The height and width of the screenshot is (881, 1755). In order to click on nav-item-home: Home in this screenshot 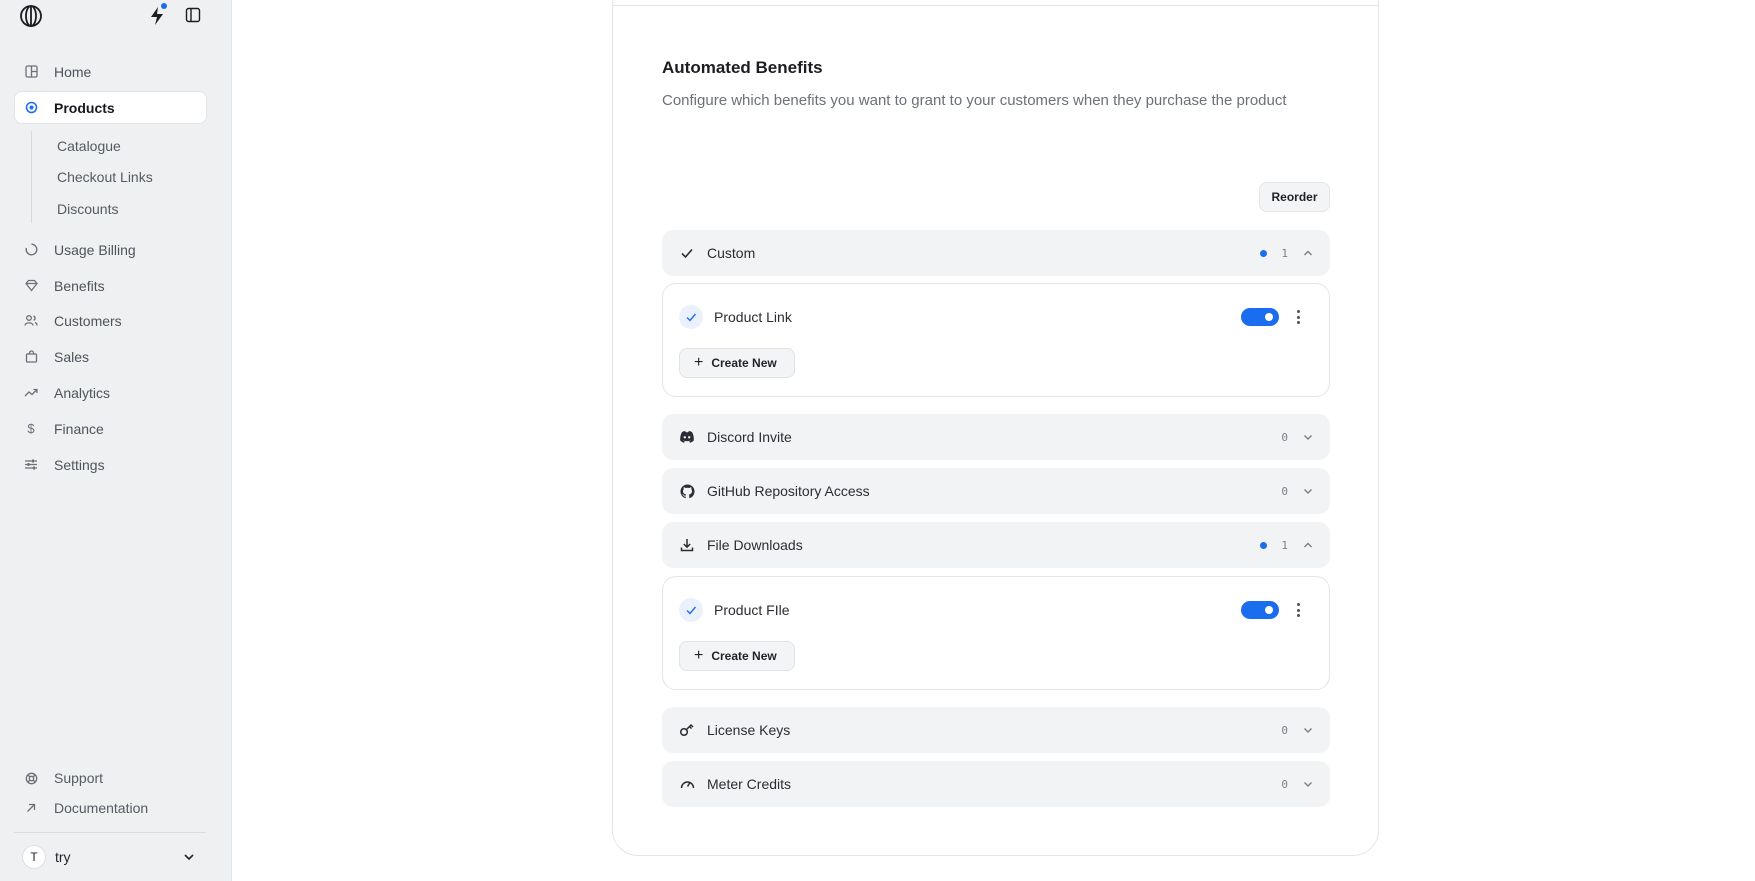, I will do `click(110, 71)`.